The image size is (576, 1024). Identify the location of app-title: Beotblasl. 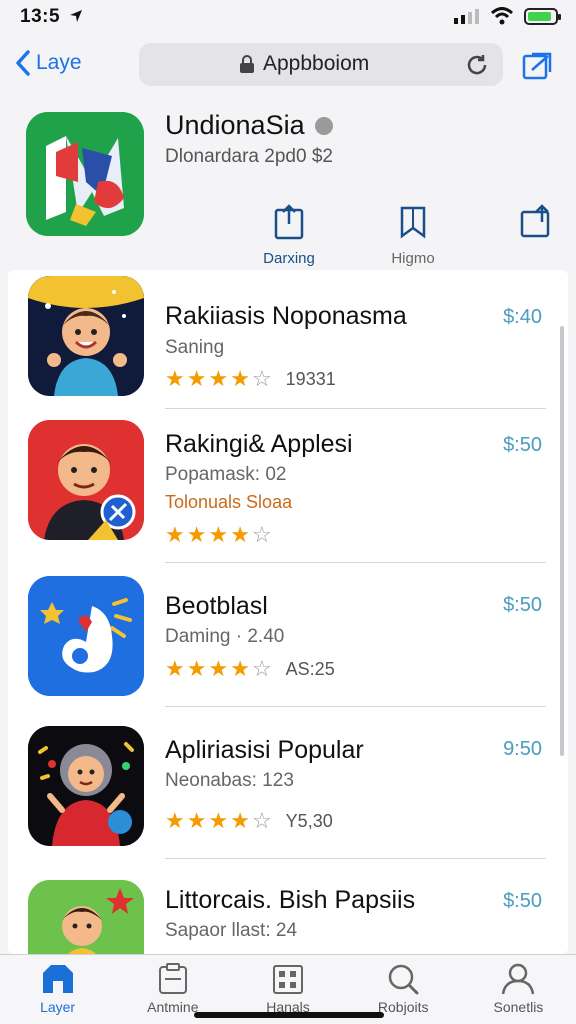
(216, 606).